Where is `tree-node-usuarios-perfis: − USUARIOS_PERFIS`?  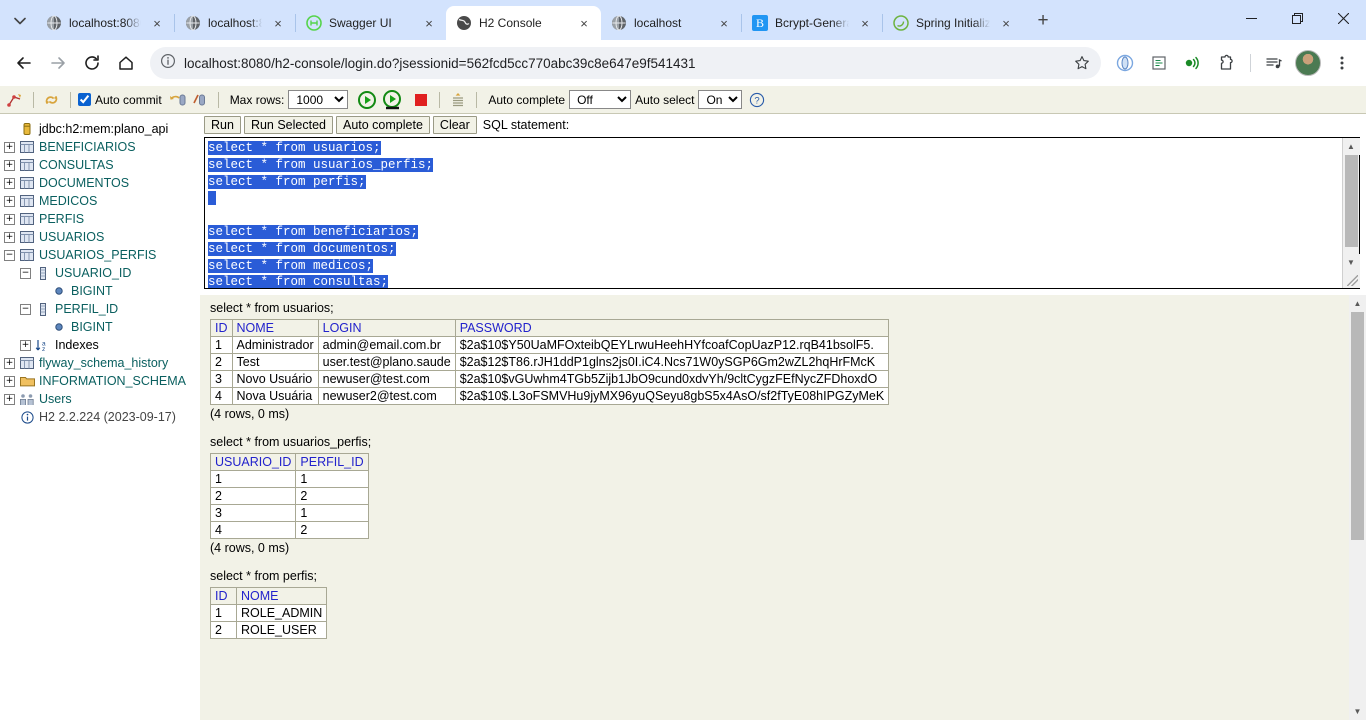 tree-node-usuarios-perfis: − USUARIOS_PERFIS is located at coordinates (102, 255).